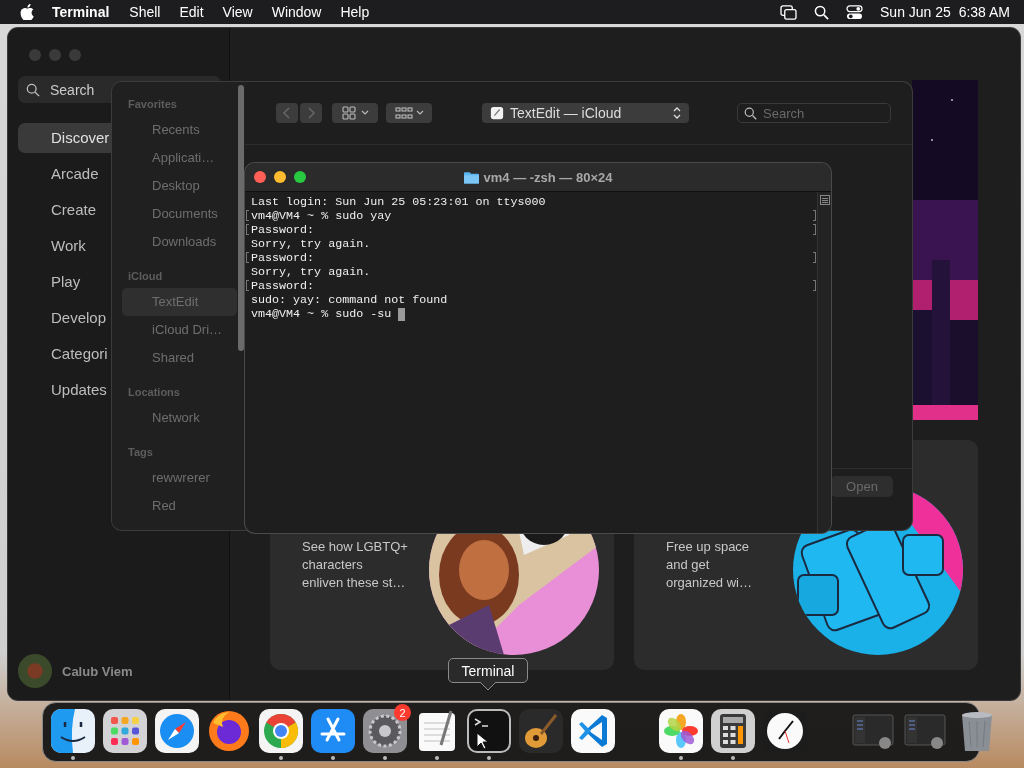 Image resolution: width=1024 pixels, height=768 pixels. Describe the element at coordinates (321, 216) in the screenshot. I see `terminal-line: vm4@VM4 ~ % sudo yay` at that location.